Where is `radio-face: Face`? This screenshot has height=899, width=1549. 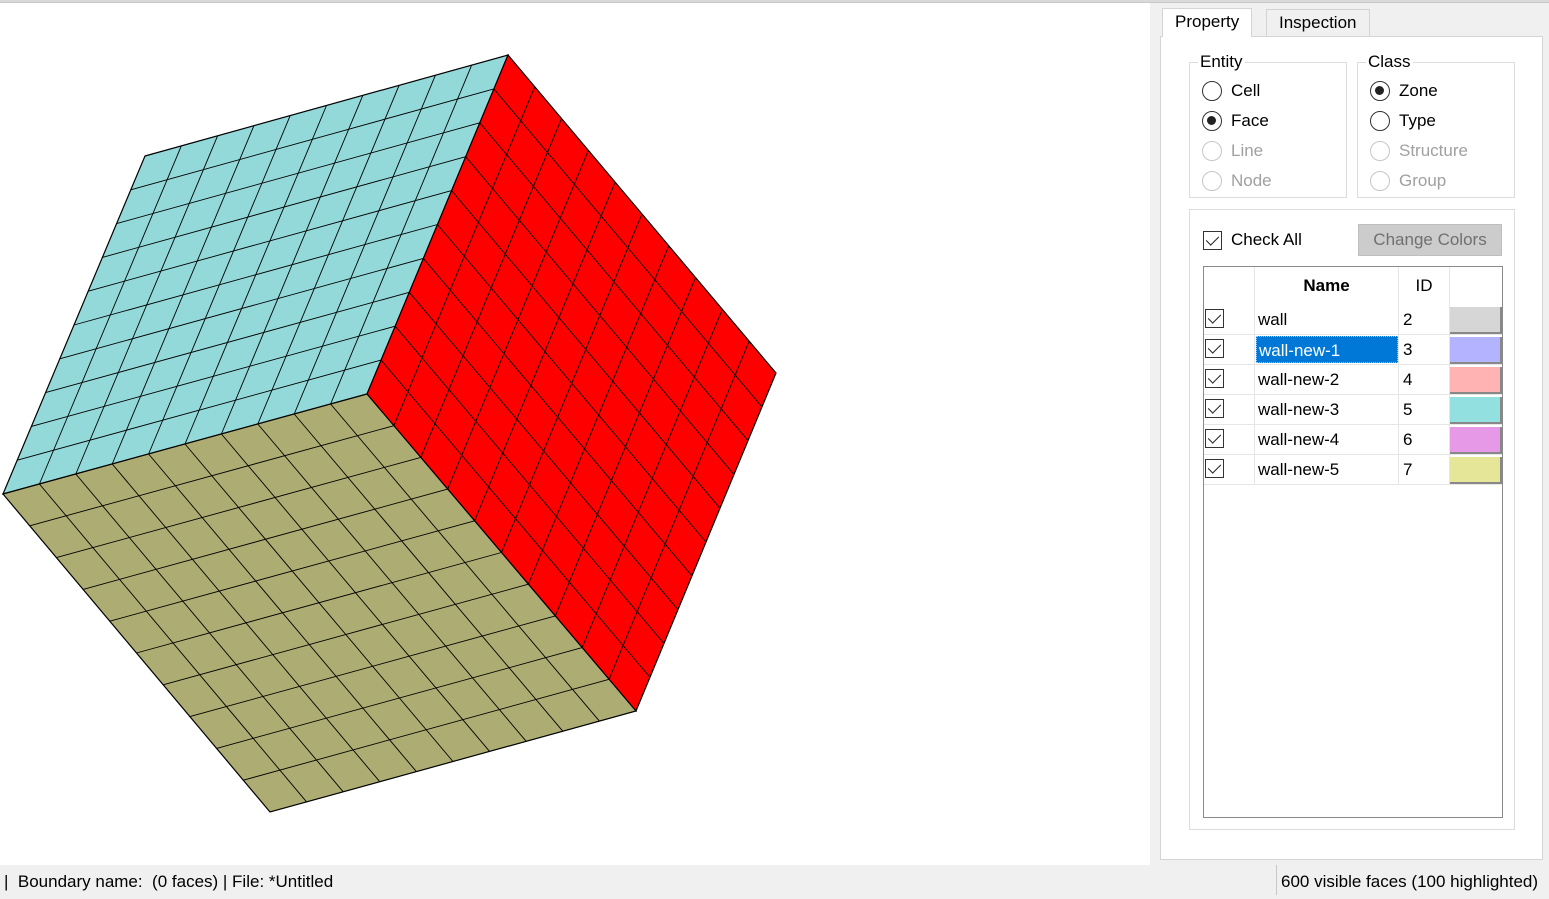 radio-face: Face is located at coordinates (1235, 121).